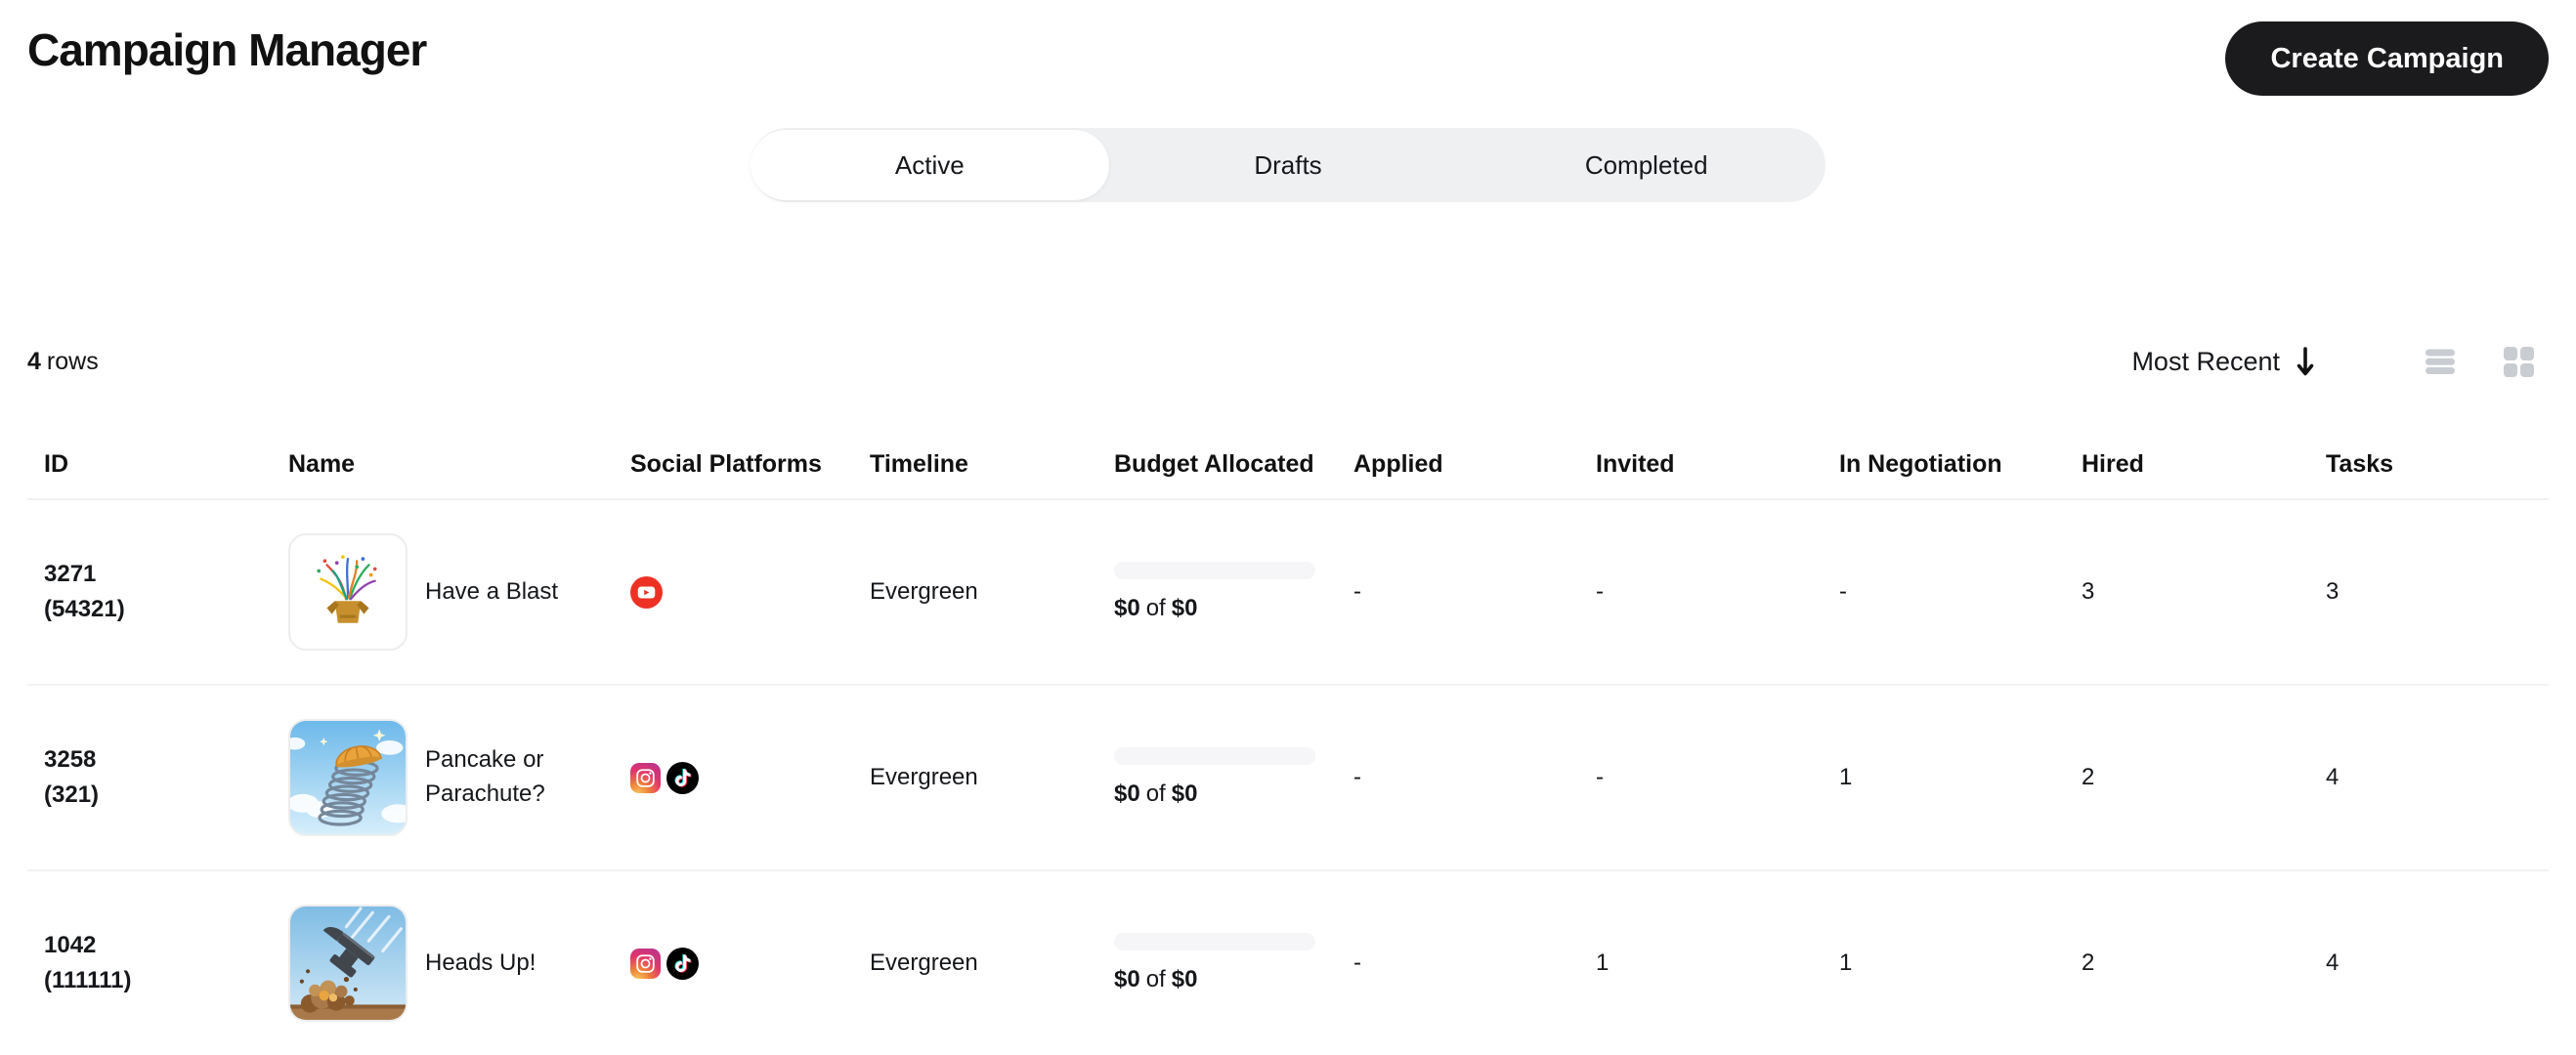 Image resolution: width=2576 pixels, height=1055 pixels. Describe the element at coordinates (726, 463) in the screenshot. I see `column-header-social-platforms: Social Platforms` at that location.